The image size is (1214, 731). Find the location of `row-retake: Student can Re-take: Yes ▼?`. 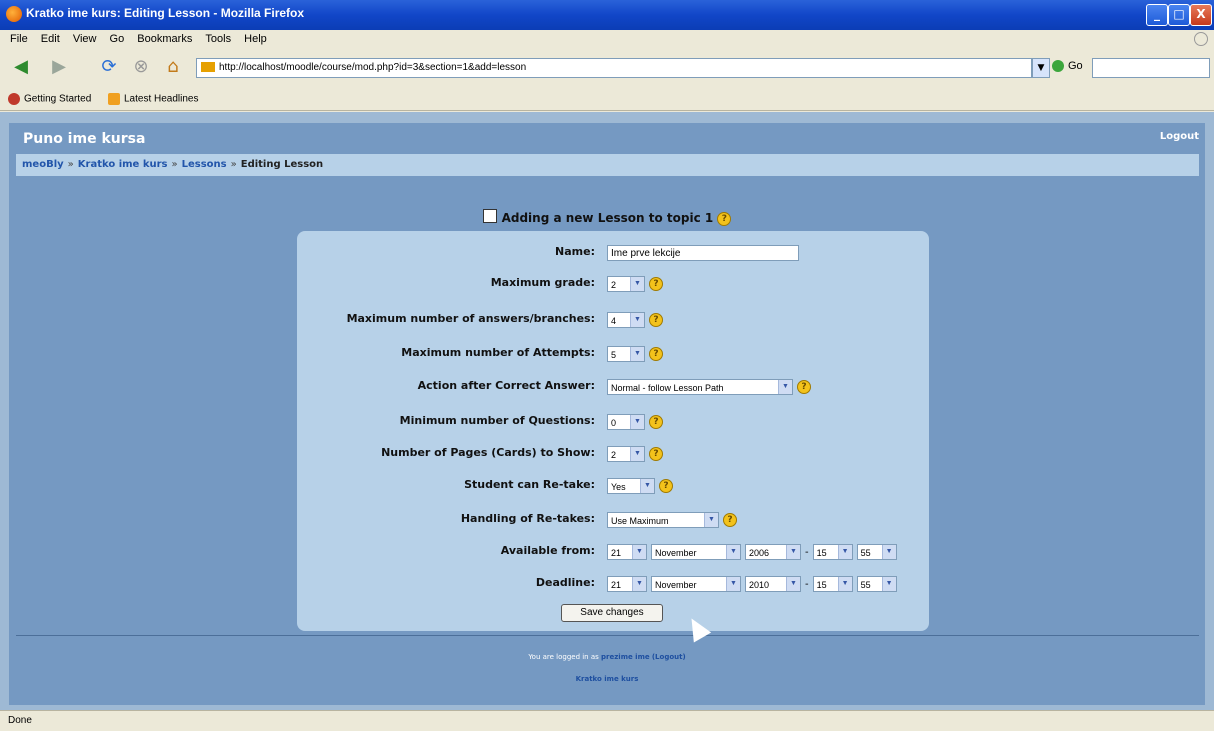

row-retake: Student can Re-take: Yes ▼? is located at coordinates (613, 486).